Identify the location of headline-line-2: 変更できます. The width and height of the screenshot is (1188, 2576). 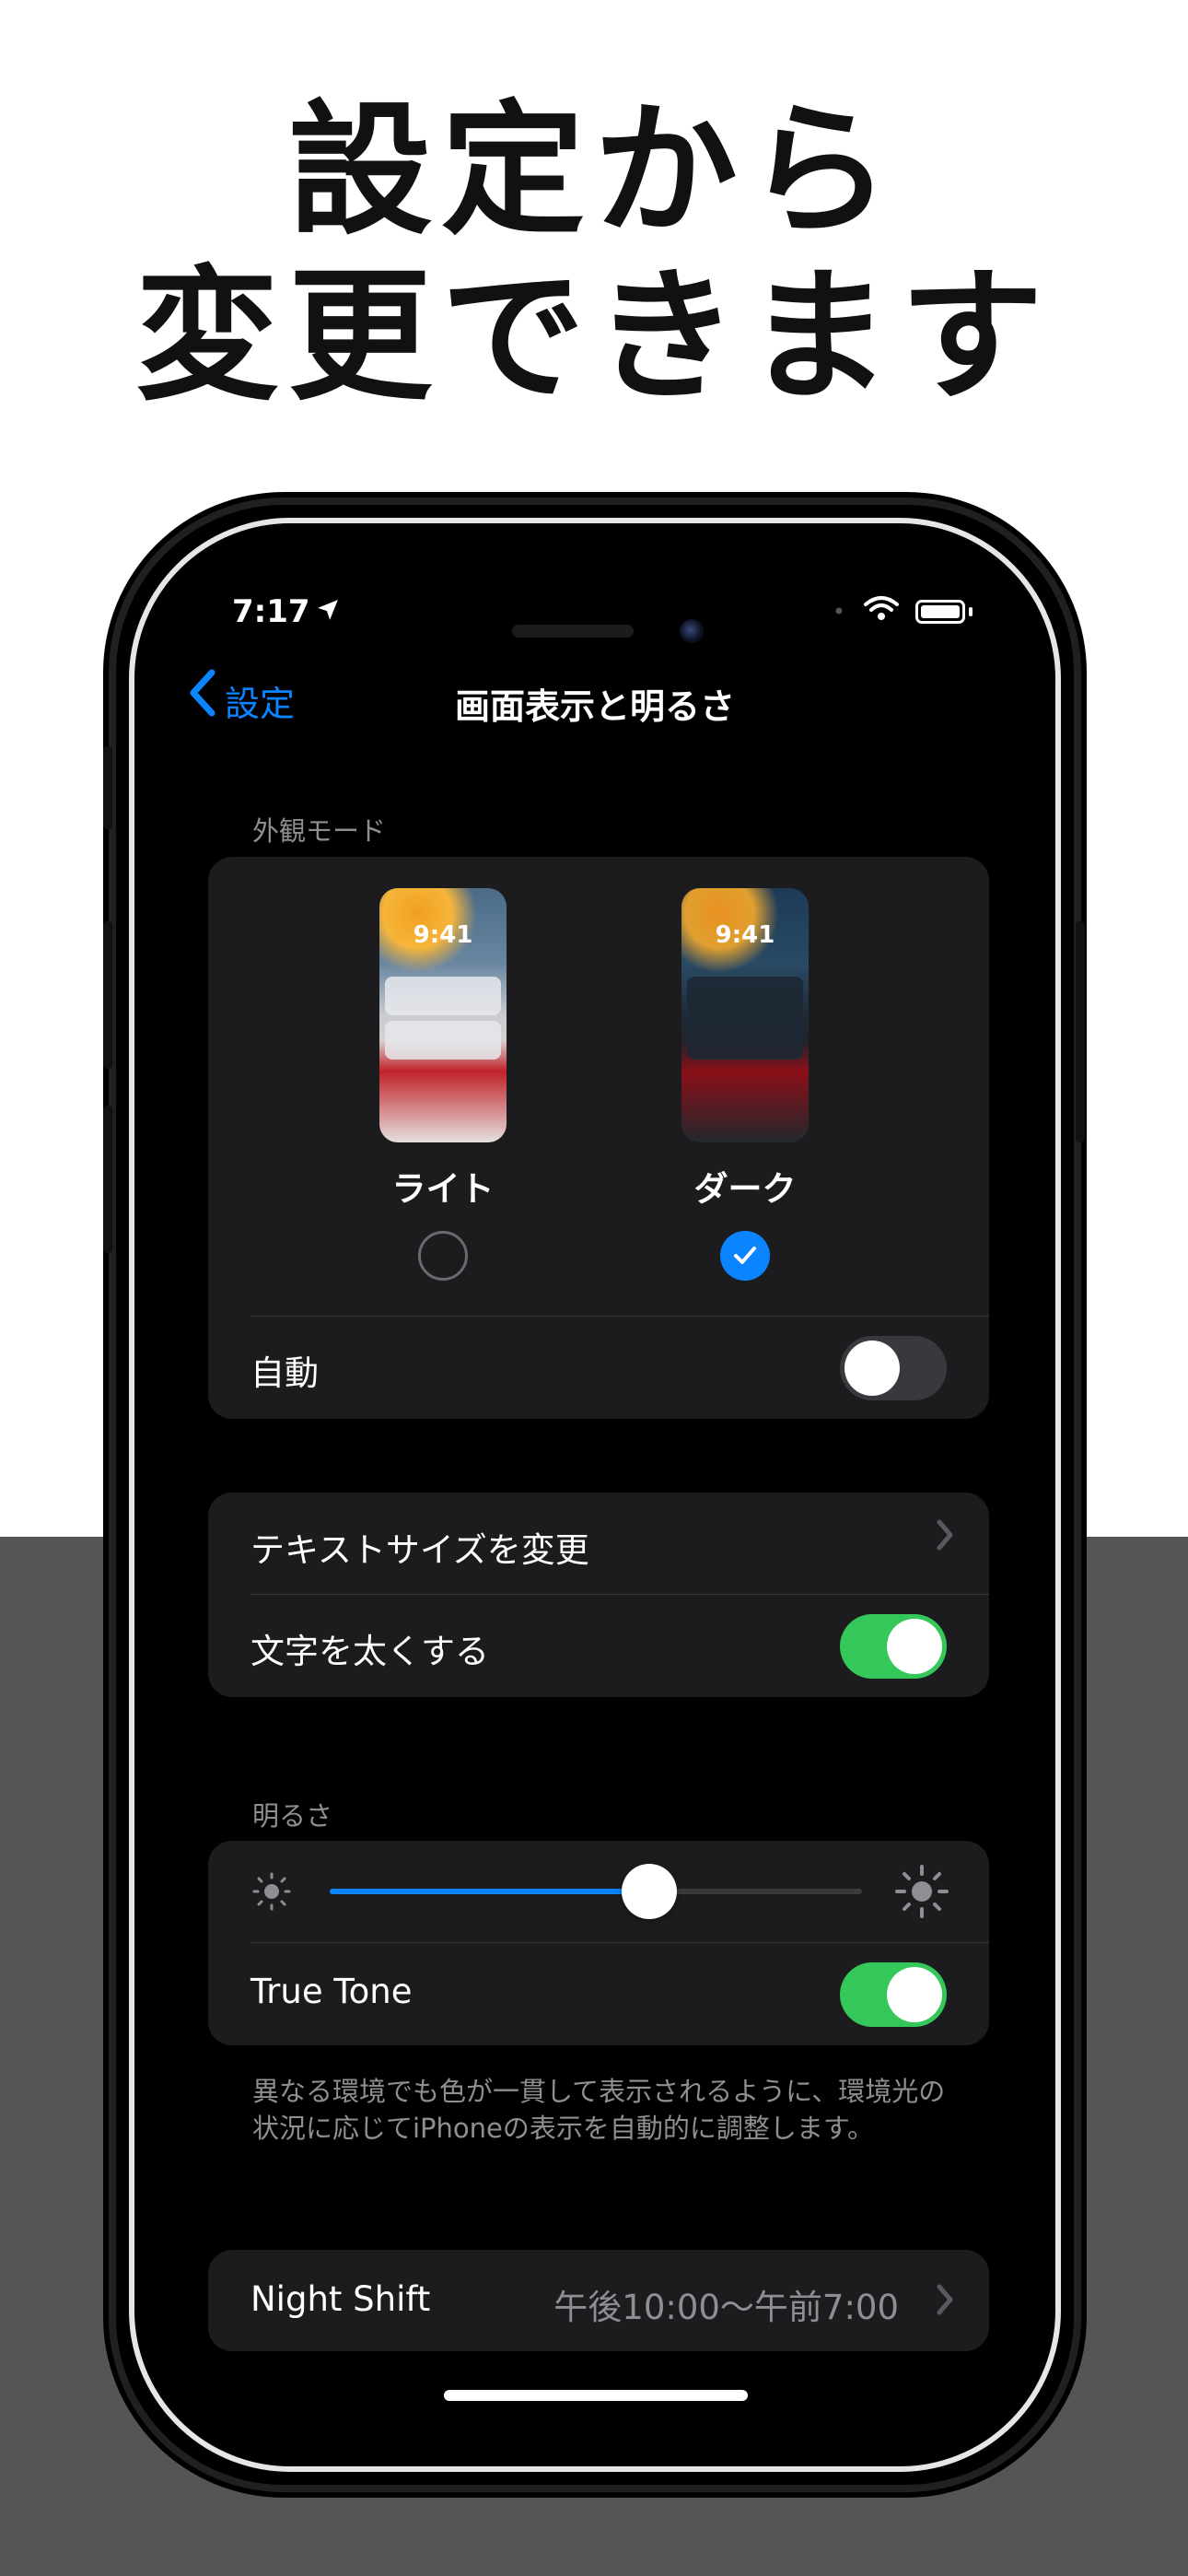
(594, 336).